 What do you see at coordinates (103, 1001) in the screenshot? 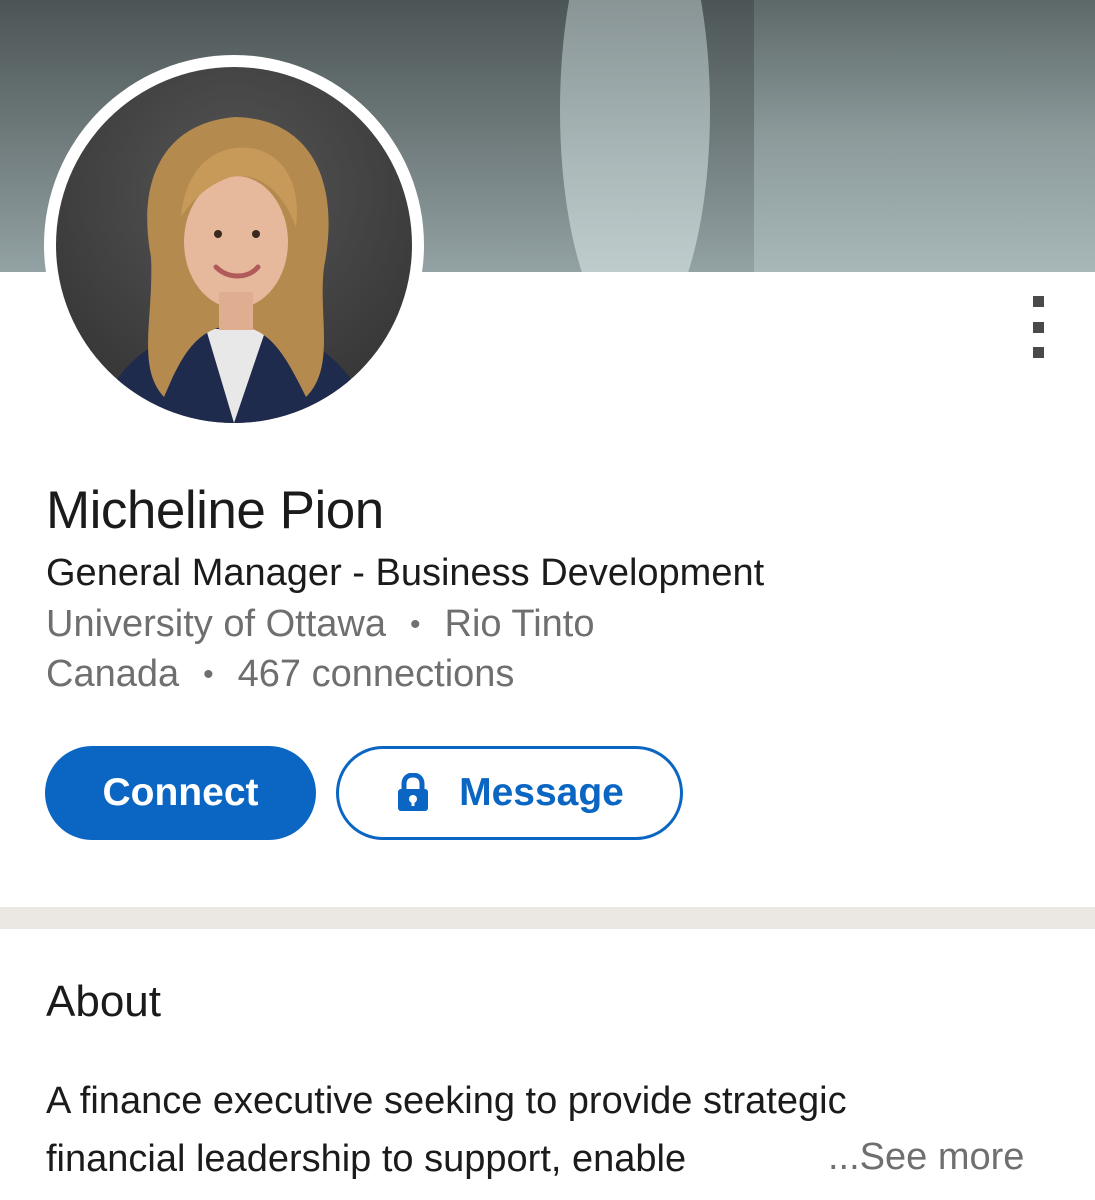
I see `about-heading: About` at bounding box center [103, 1001].